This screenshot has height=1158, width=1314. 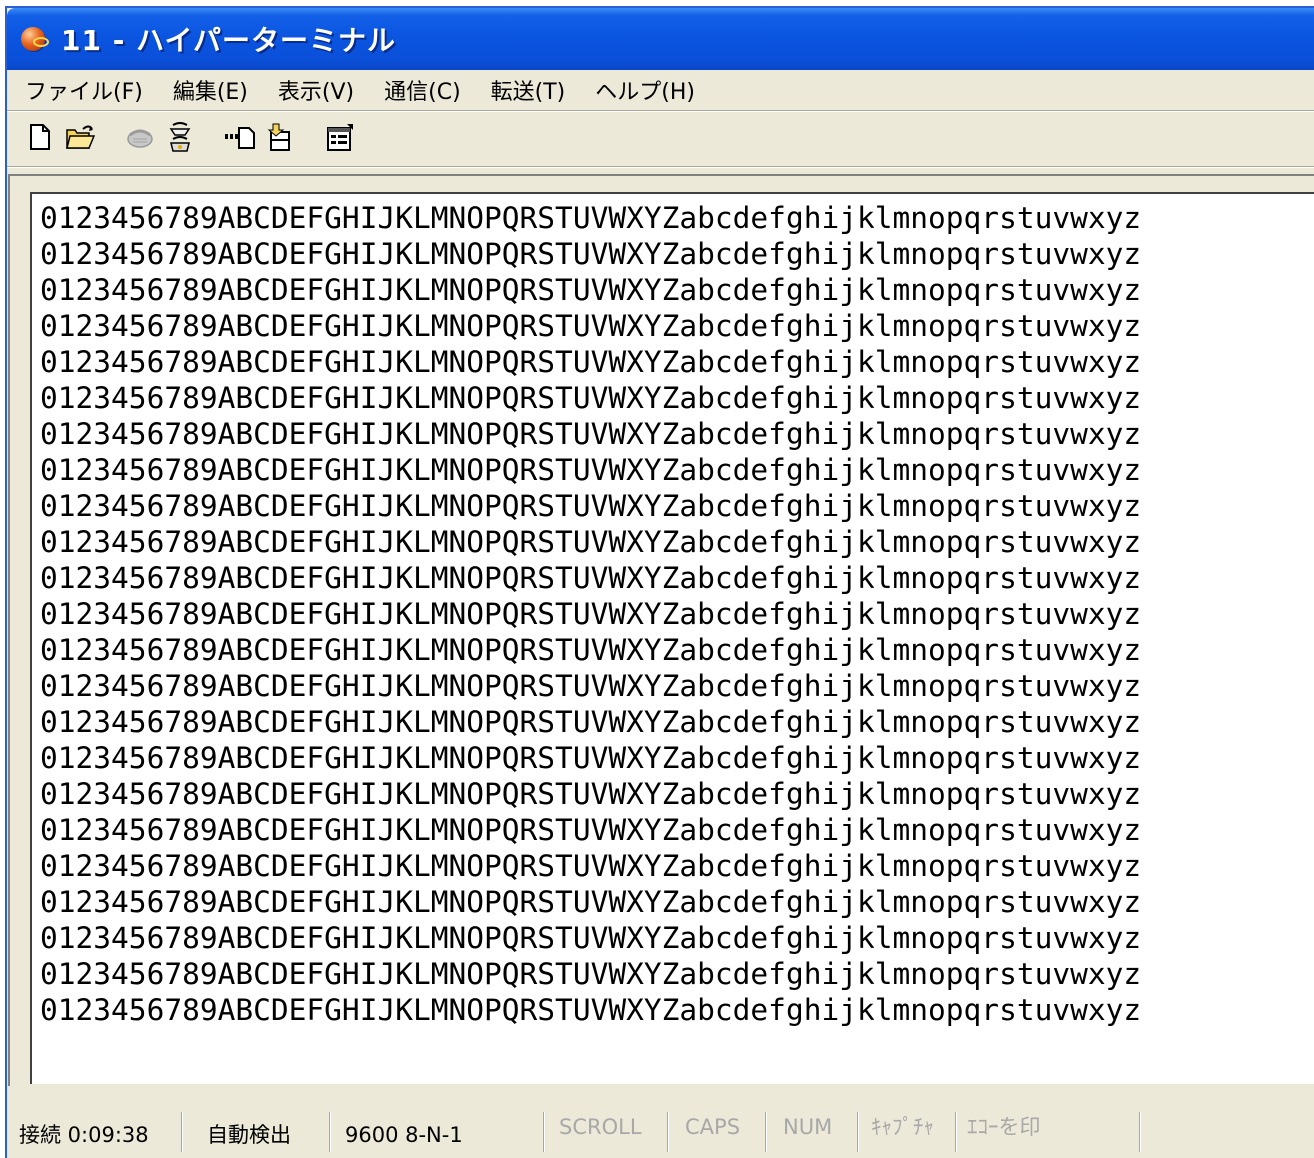 What do you see at coordinates (645, 90) in the screenshot?
I see `menu-help: ヘルプ(H)` at bounding box center [645, 90].